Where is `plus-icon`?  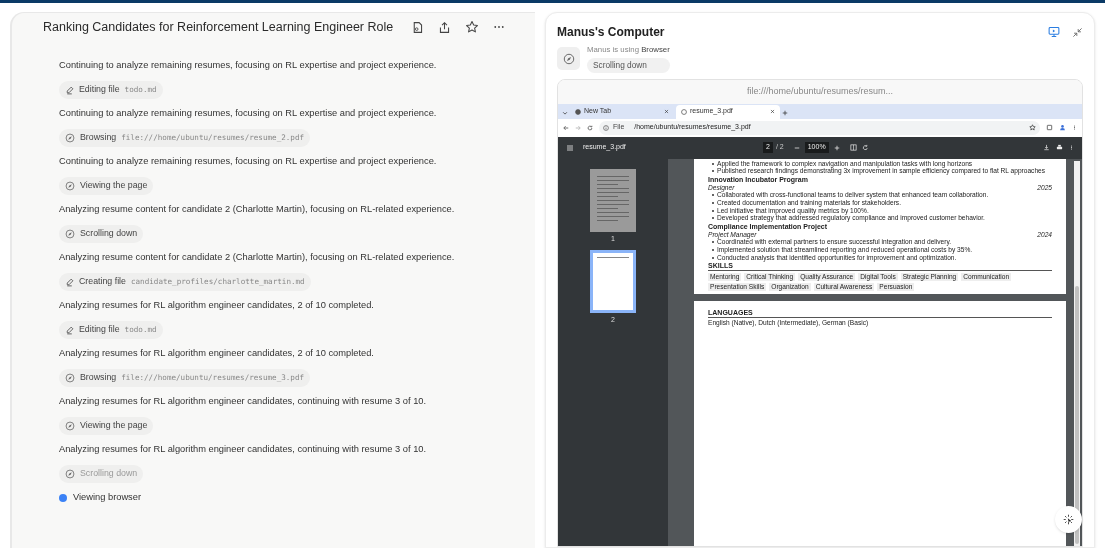
plus-icon is located at coordinates (785, 112).